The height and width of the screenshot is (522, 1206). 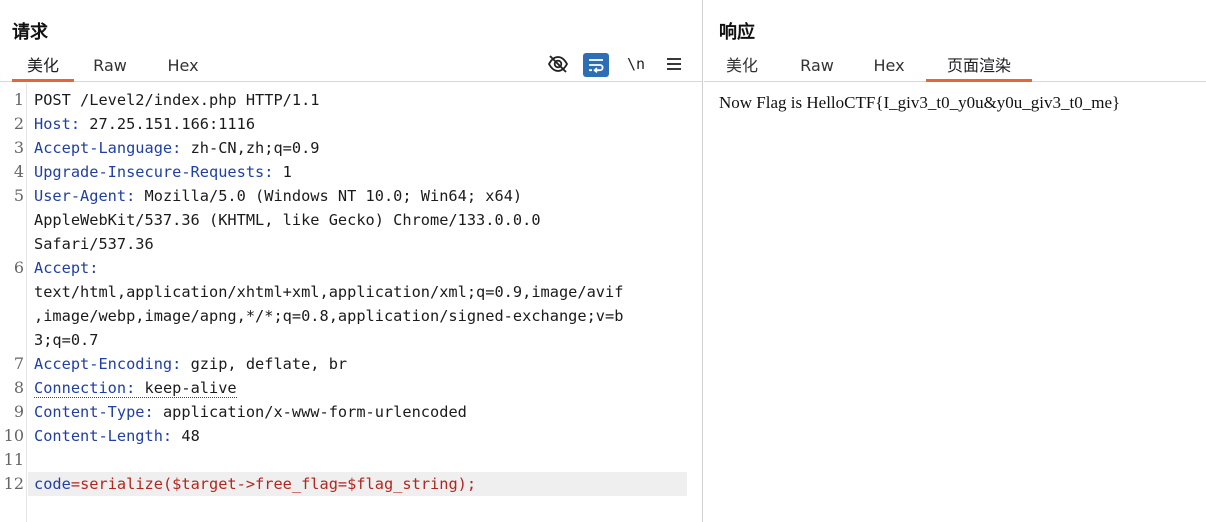 What do you see at coordinates (85, 196) in the screenshot?
I see `header-name: User-Agent:` at bounding box center [85, 196].